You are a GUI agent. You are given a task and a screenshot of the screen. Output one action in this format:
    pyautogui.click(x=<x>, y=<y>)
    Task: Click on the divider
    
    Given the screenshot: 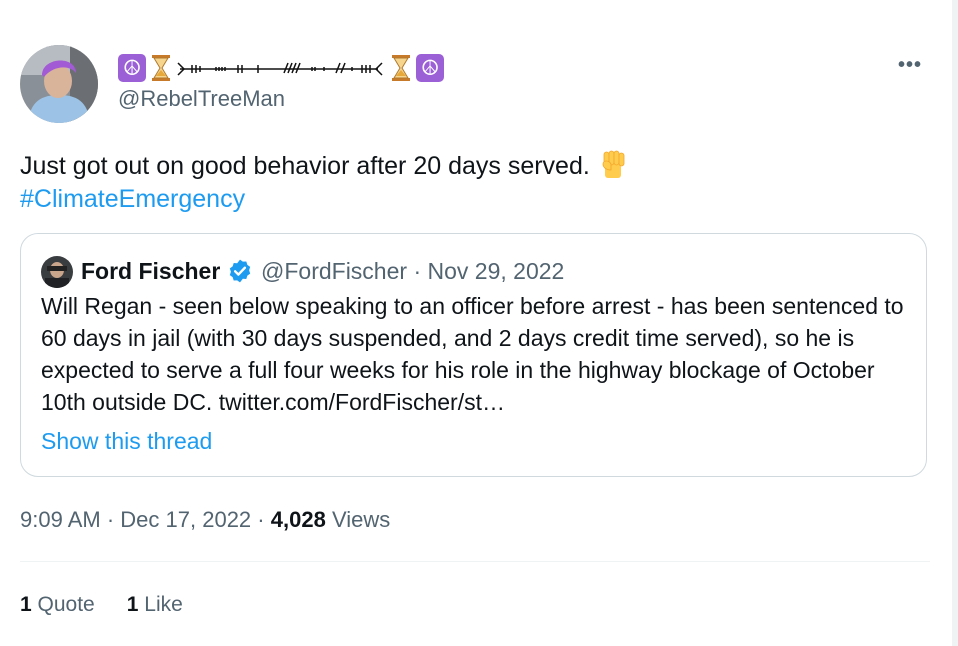 What is the action you would take?
    pyautogui.click(x=475, y=561)
    